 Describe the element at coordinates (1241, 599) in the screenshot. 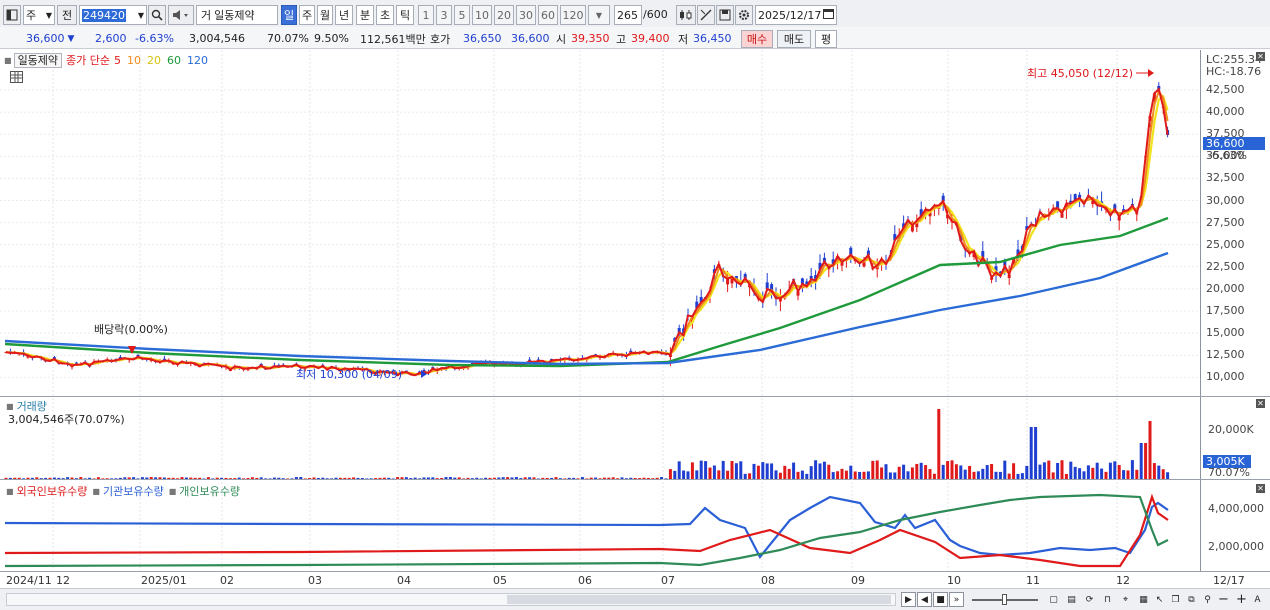

I see `zoom-in-icon: +` at that location.